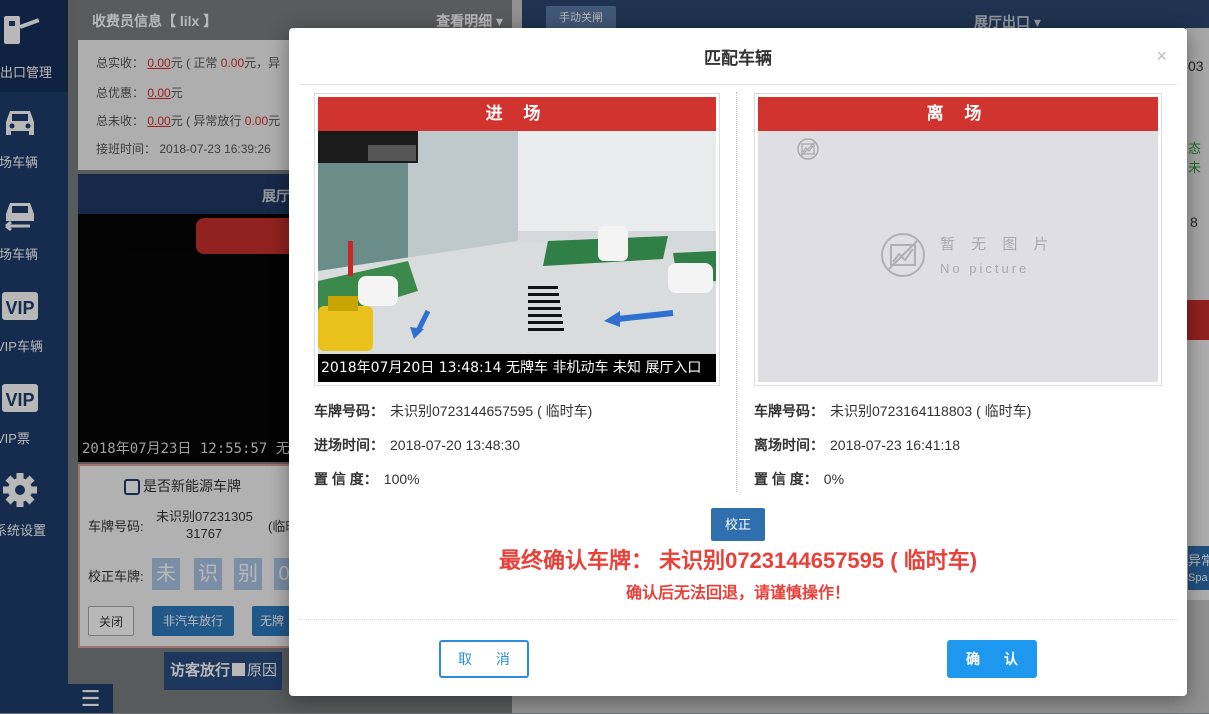 This screenshot has width=1209, height=714. I want to click on entry-photo-caption: 2018年07月20日 13:48:14 无牌车 非机动车 未知 展厅入口, so click(517, 368).